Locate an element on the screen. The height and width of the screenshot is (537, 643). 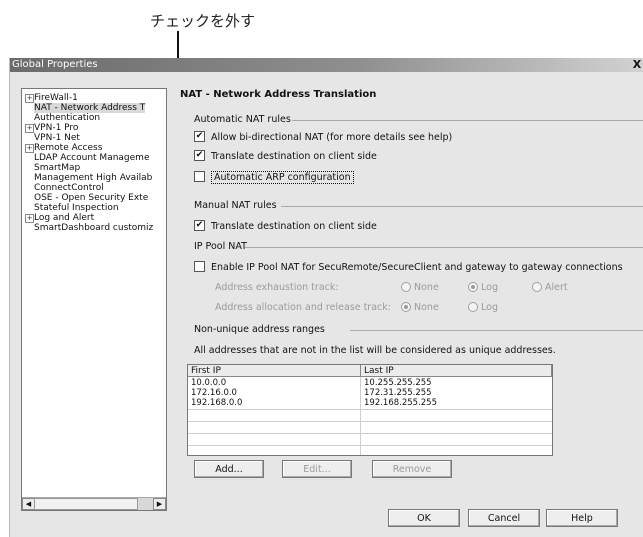
cell-first-ip: 172.16.0.0 is located at coordinates (214, 393).